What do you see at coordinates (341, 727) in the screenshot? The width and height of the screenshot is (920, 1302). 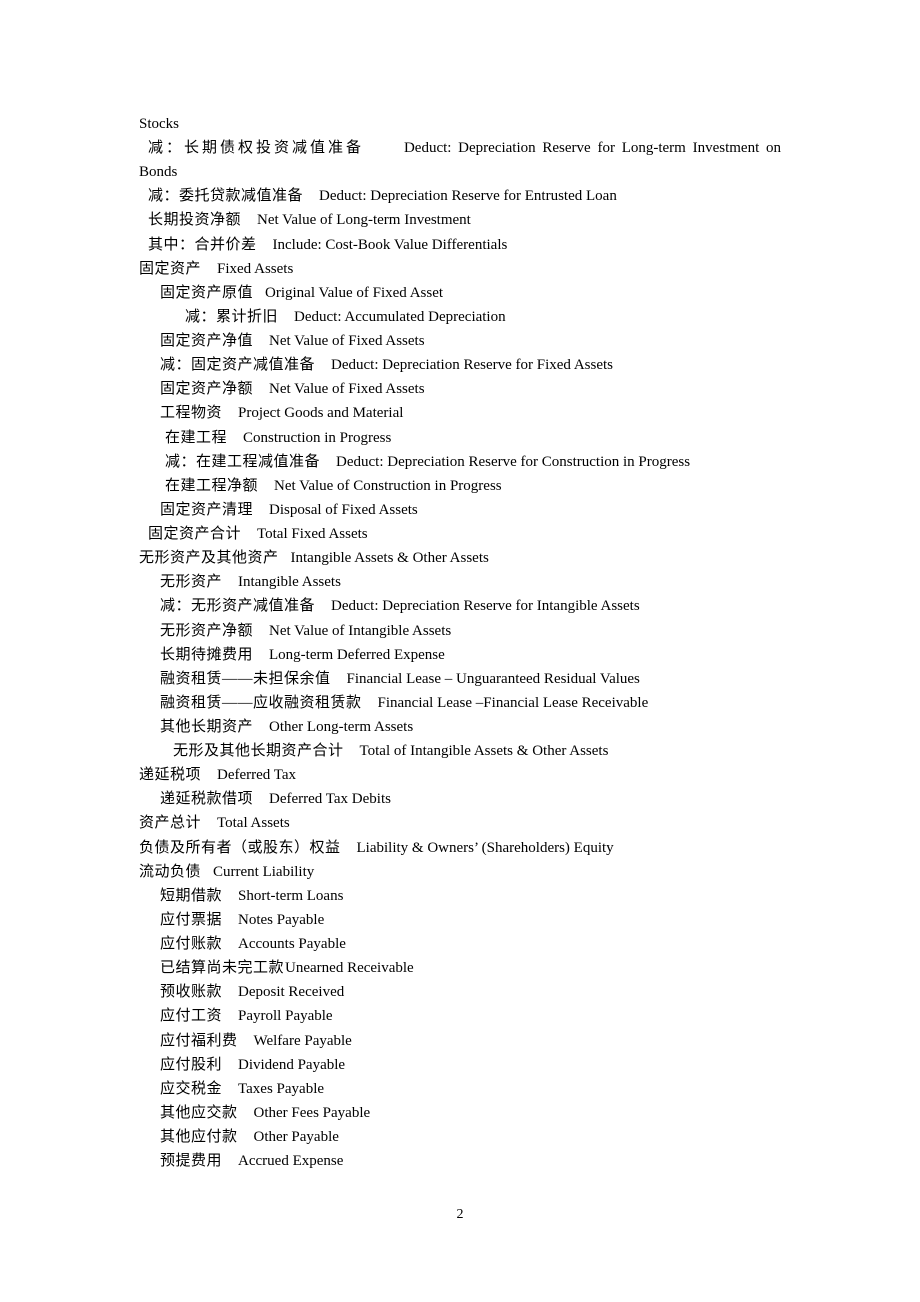 I see `english-term: Other Long-term Assets` at bounding box center [341, 727].